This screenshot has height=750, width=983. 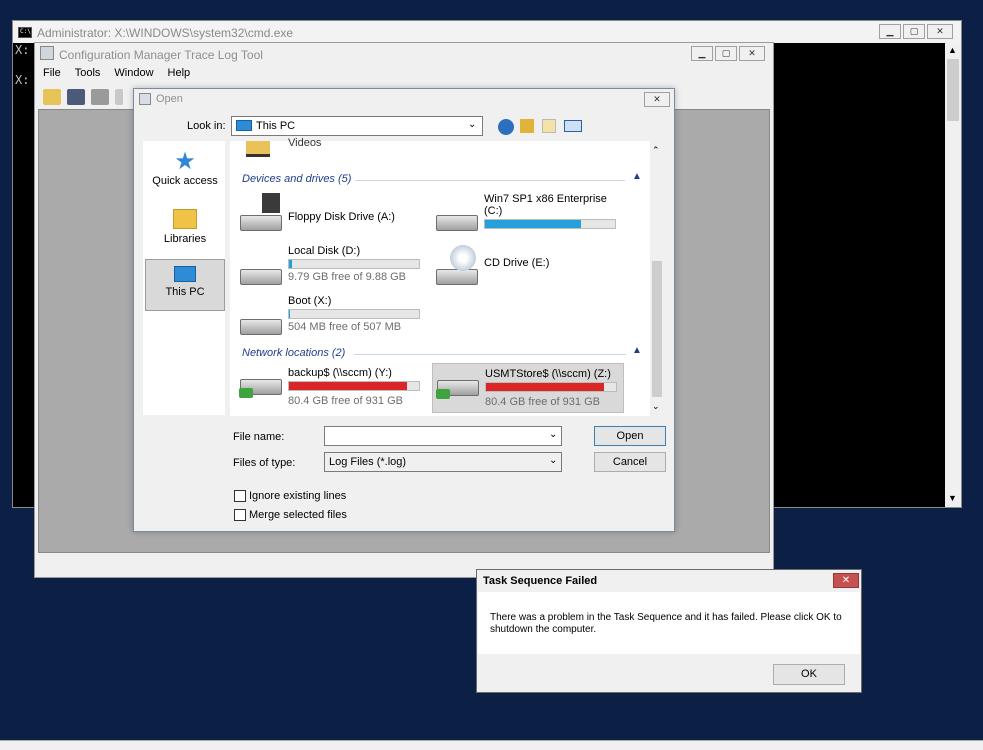 What do you see at coordinates (296, 179) in the screenshot?
I see `group-header-devices: Devices and drives (5)` at bounding box center [296, 179].